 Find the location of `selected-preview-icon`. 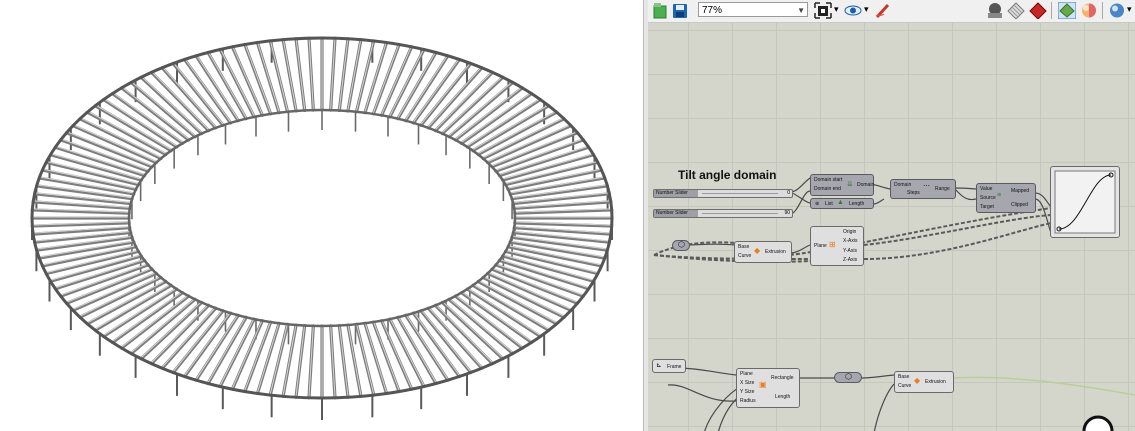

selected-preview-icon is located at coordinates (1067, 10).